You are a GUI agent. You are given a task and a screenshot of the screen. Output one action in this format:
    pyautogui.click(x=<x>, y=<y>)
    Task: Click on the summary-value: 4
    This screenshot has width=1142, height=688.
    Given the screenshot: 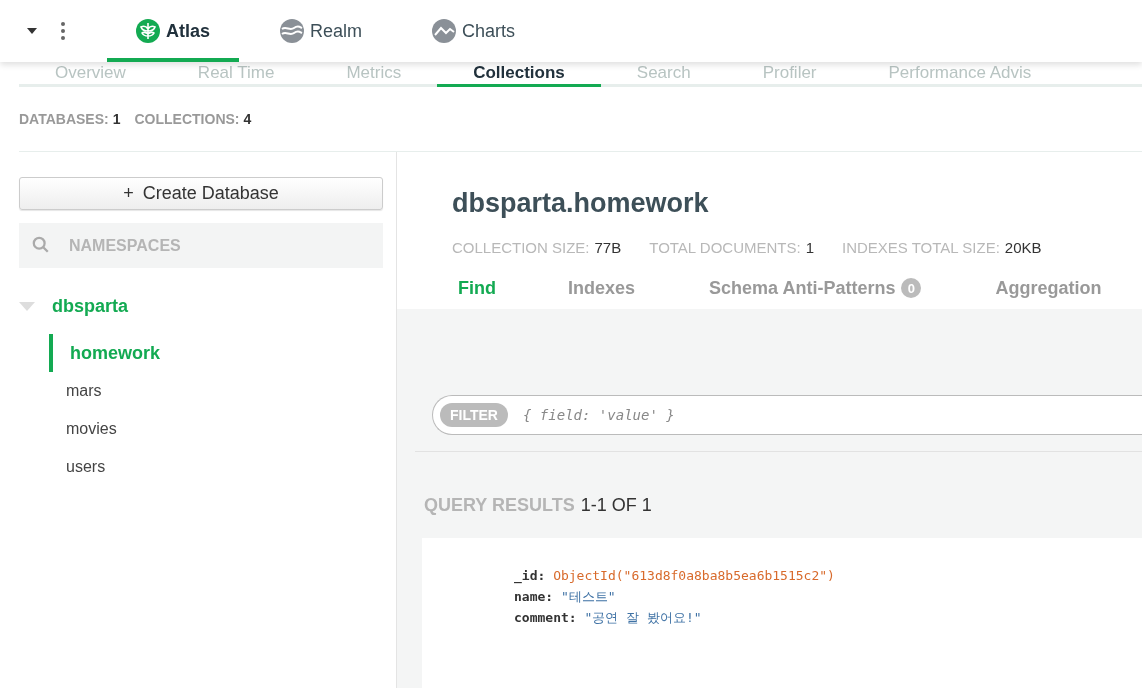 What is the action you would take?
    pyautogui.click(x=247, y=119)
    